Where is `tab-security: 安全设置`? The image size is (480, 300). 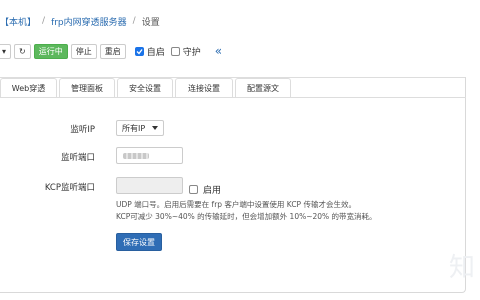 tab-security: 安全设置 is located at coordinates (145, 88).